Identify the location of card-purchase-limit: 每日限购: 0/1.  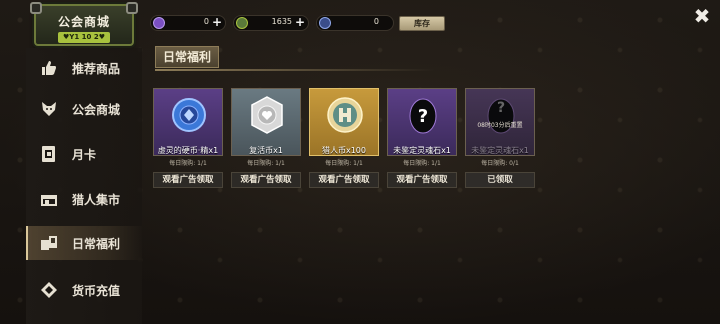
(500, 163).